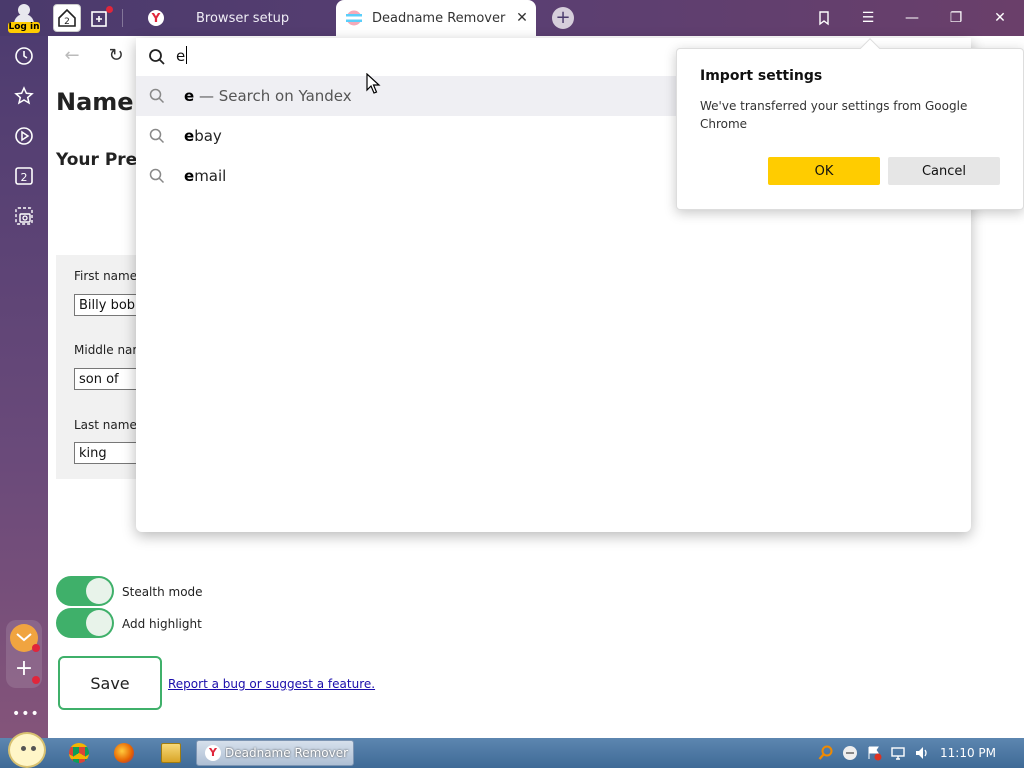 The height and width of the screenshot is (768, 1024). I want to click on media-play-icon, so click(24, 136).